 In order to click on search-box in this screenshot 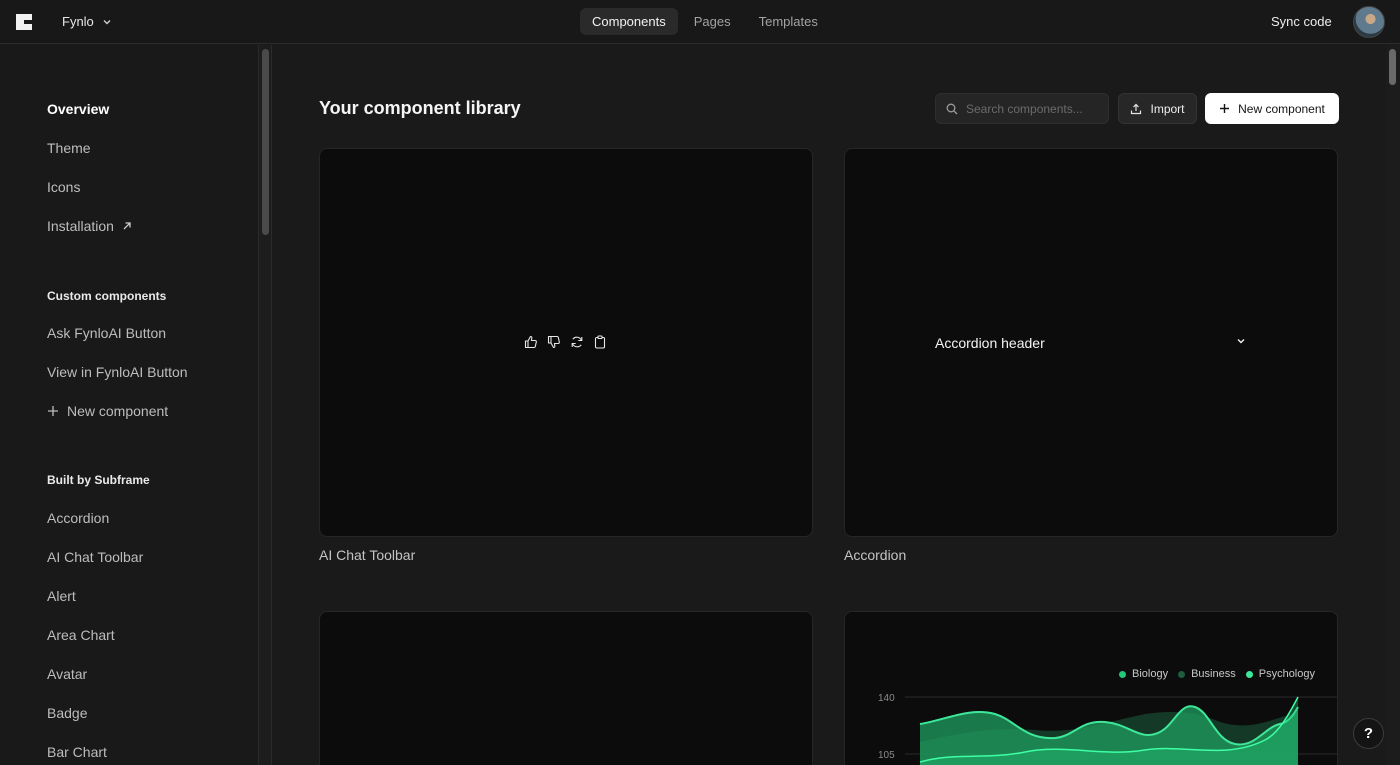, I will do `click(1022, 108)`.